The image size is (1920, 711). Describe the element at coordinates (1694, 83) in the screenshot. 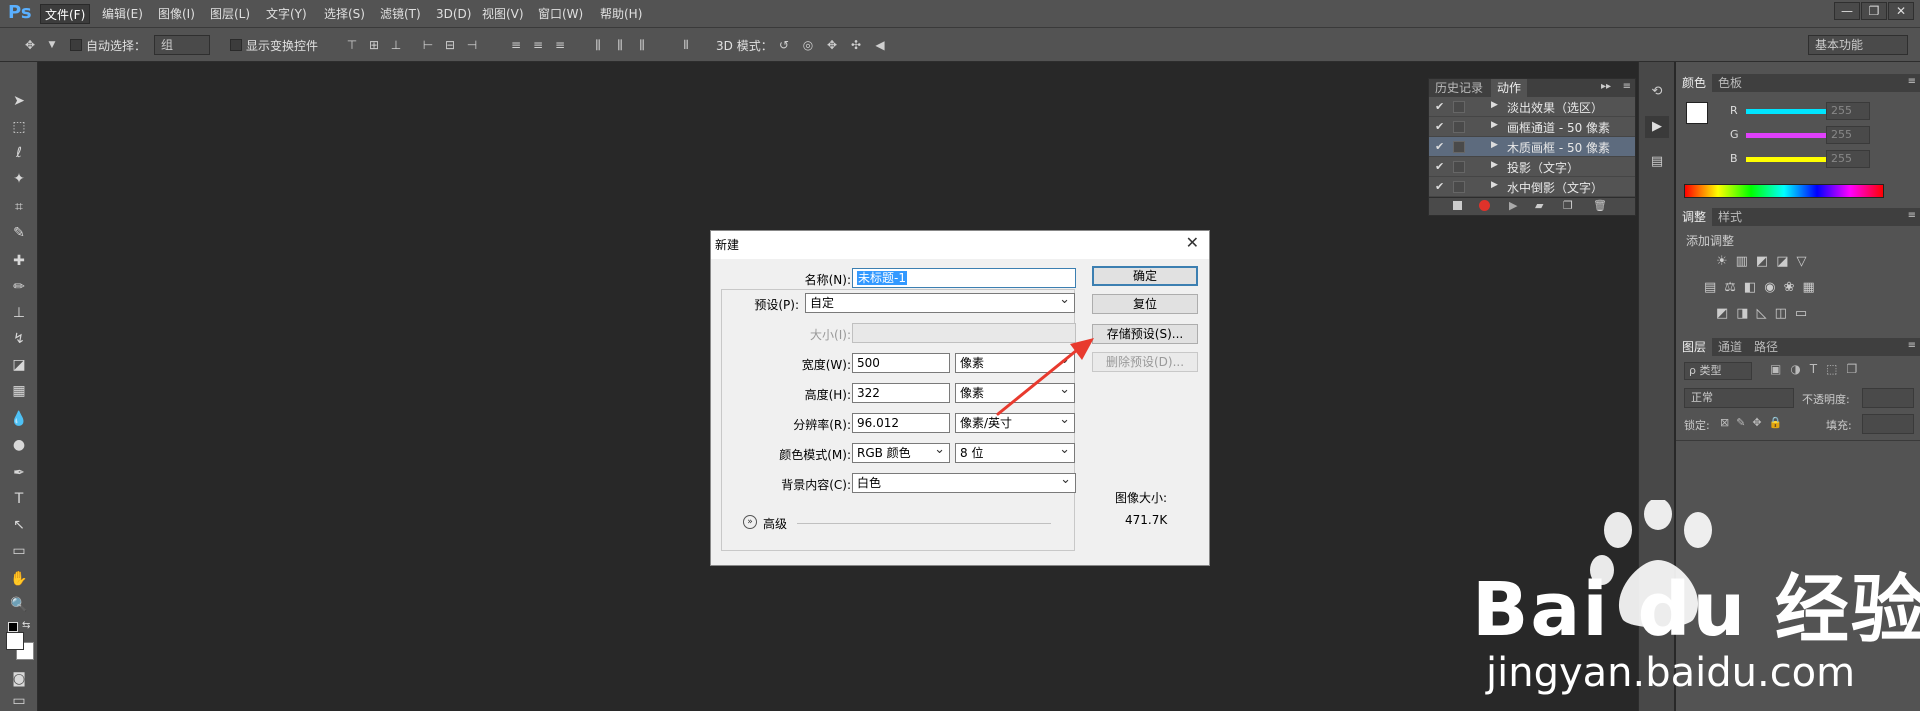

I see `tab-color: 颜色` at that location.